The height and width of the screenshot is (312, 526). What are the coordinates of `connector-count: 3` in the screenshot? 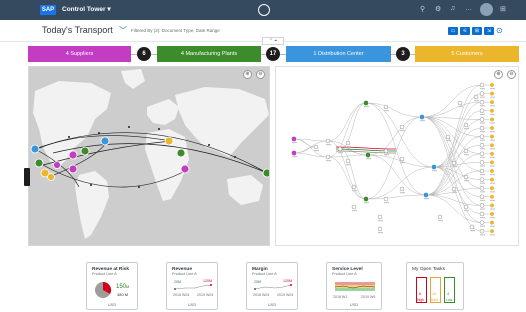 It's located at (403, 54).